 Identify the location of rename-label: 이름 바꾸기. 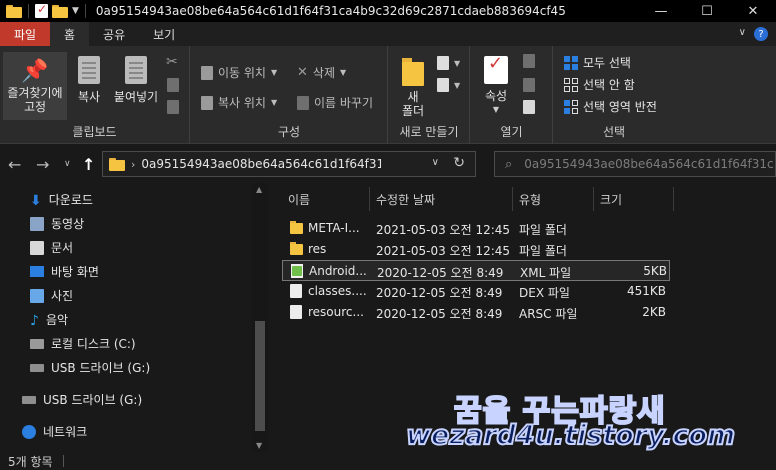
(344, 103).